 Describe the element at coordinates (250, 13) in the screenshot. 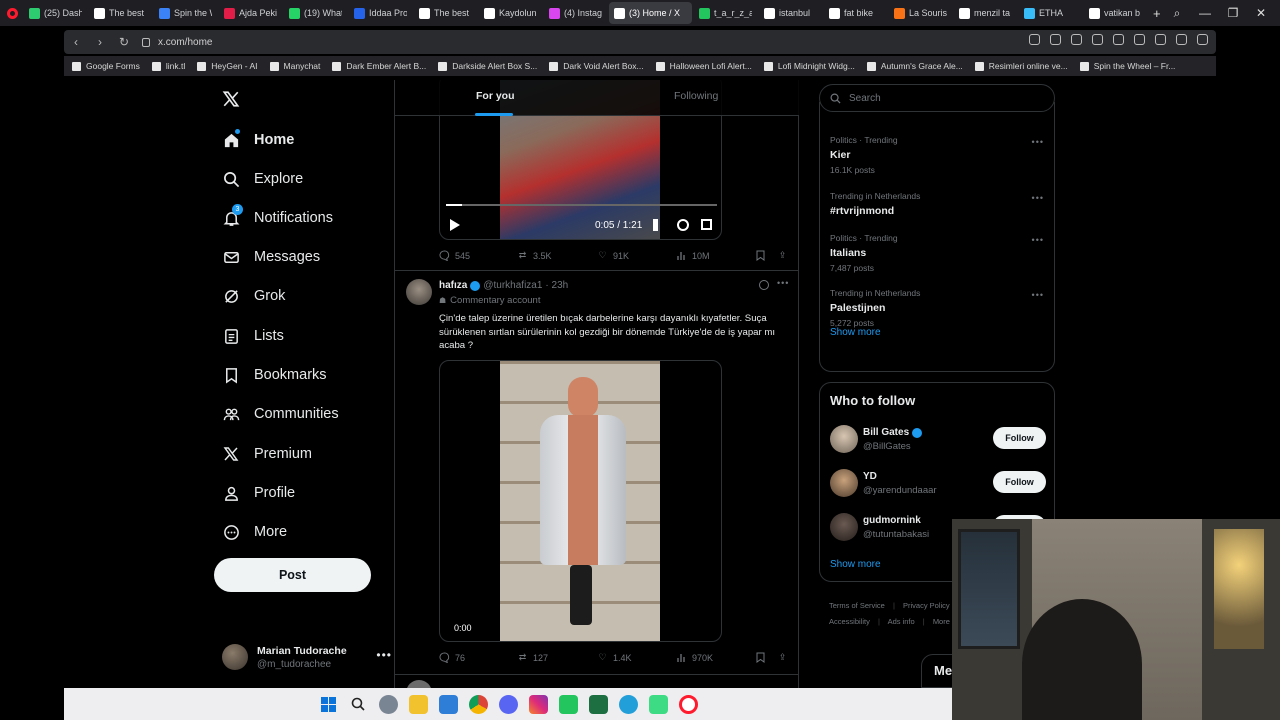

I see `browser-tab: Ajda Peki` at that location.